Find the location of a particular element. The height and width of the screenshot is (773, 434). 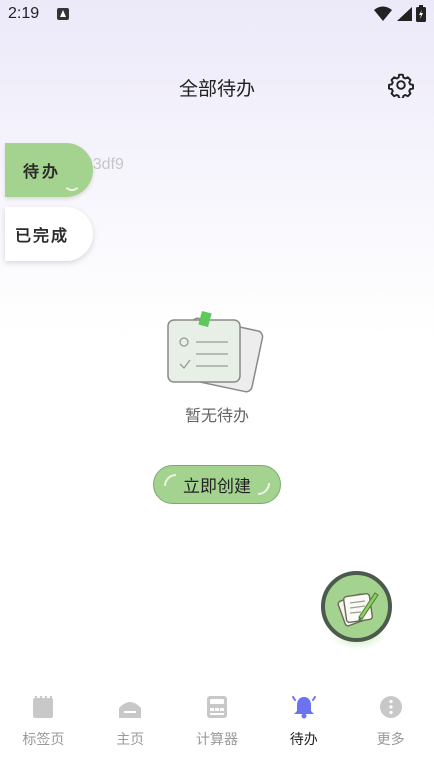

status-icons is located at coordinates (400, 13).